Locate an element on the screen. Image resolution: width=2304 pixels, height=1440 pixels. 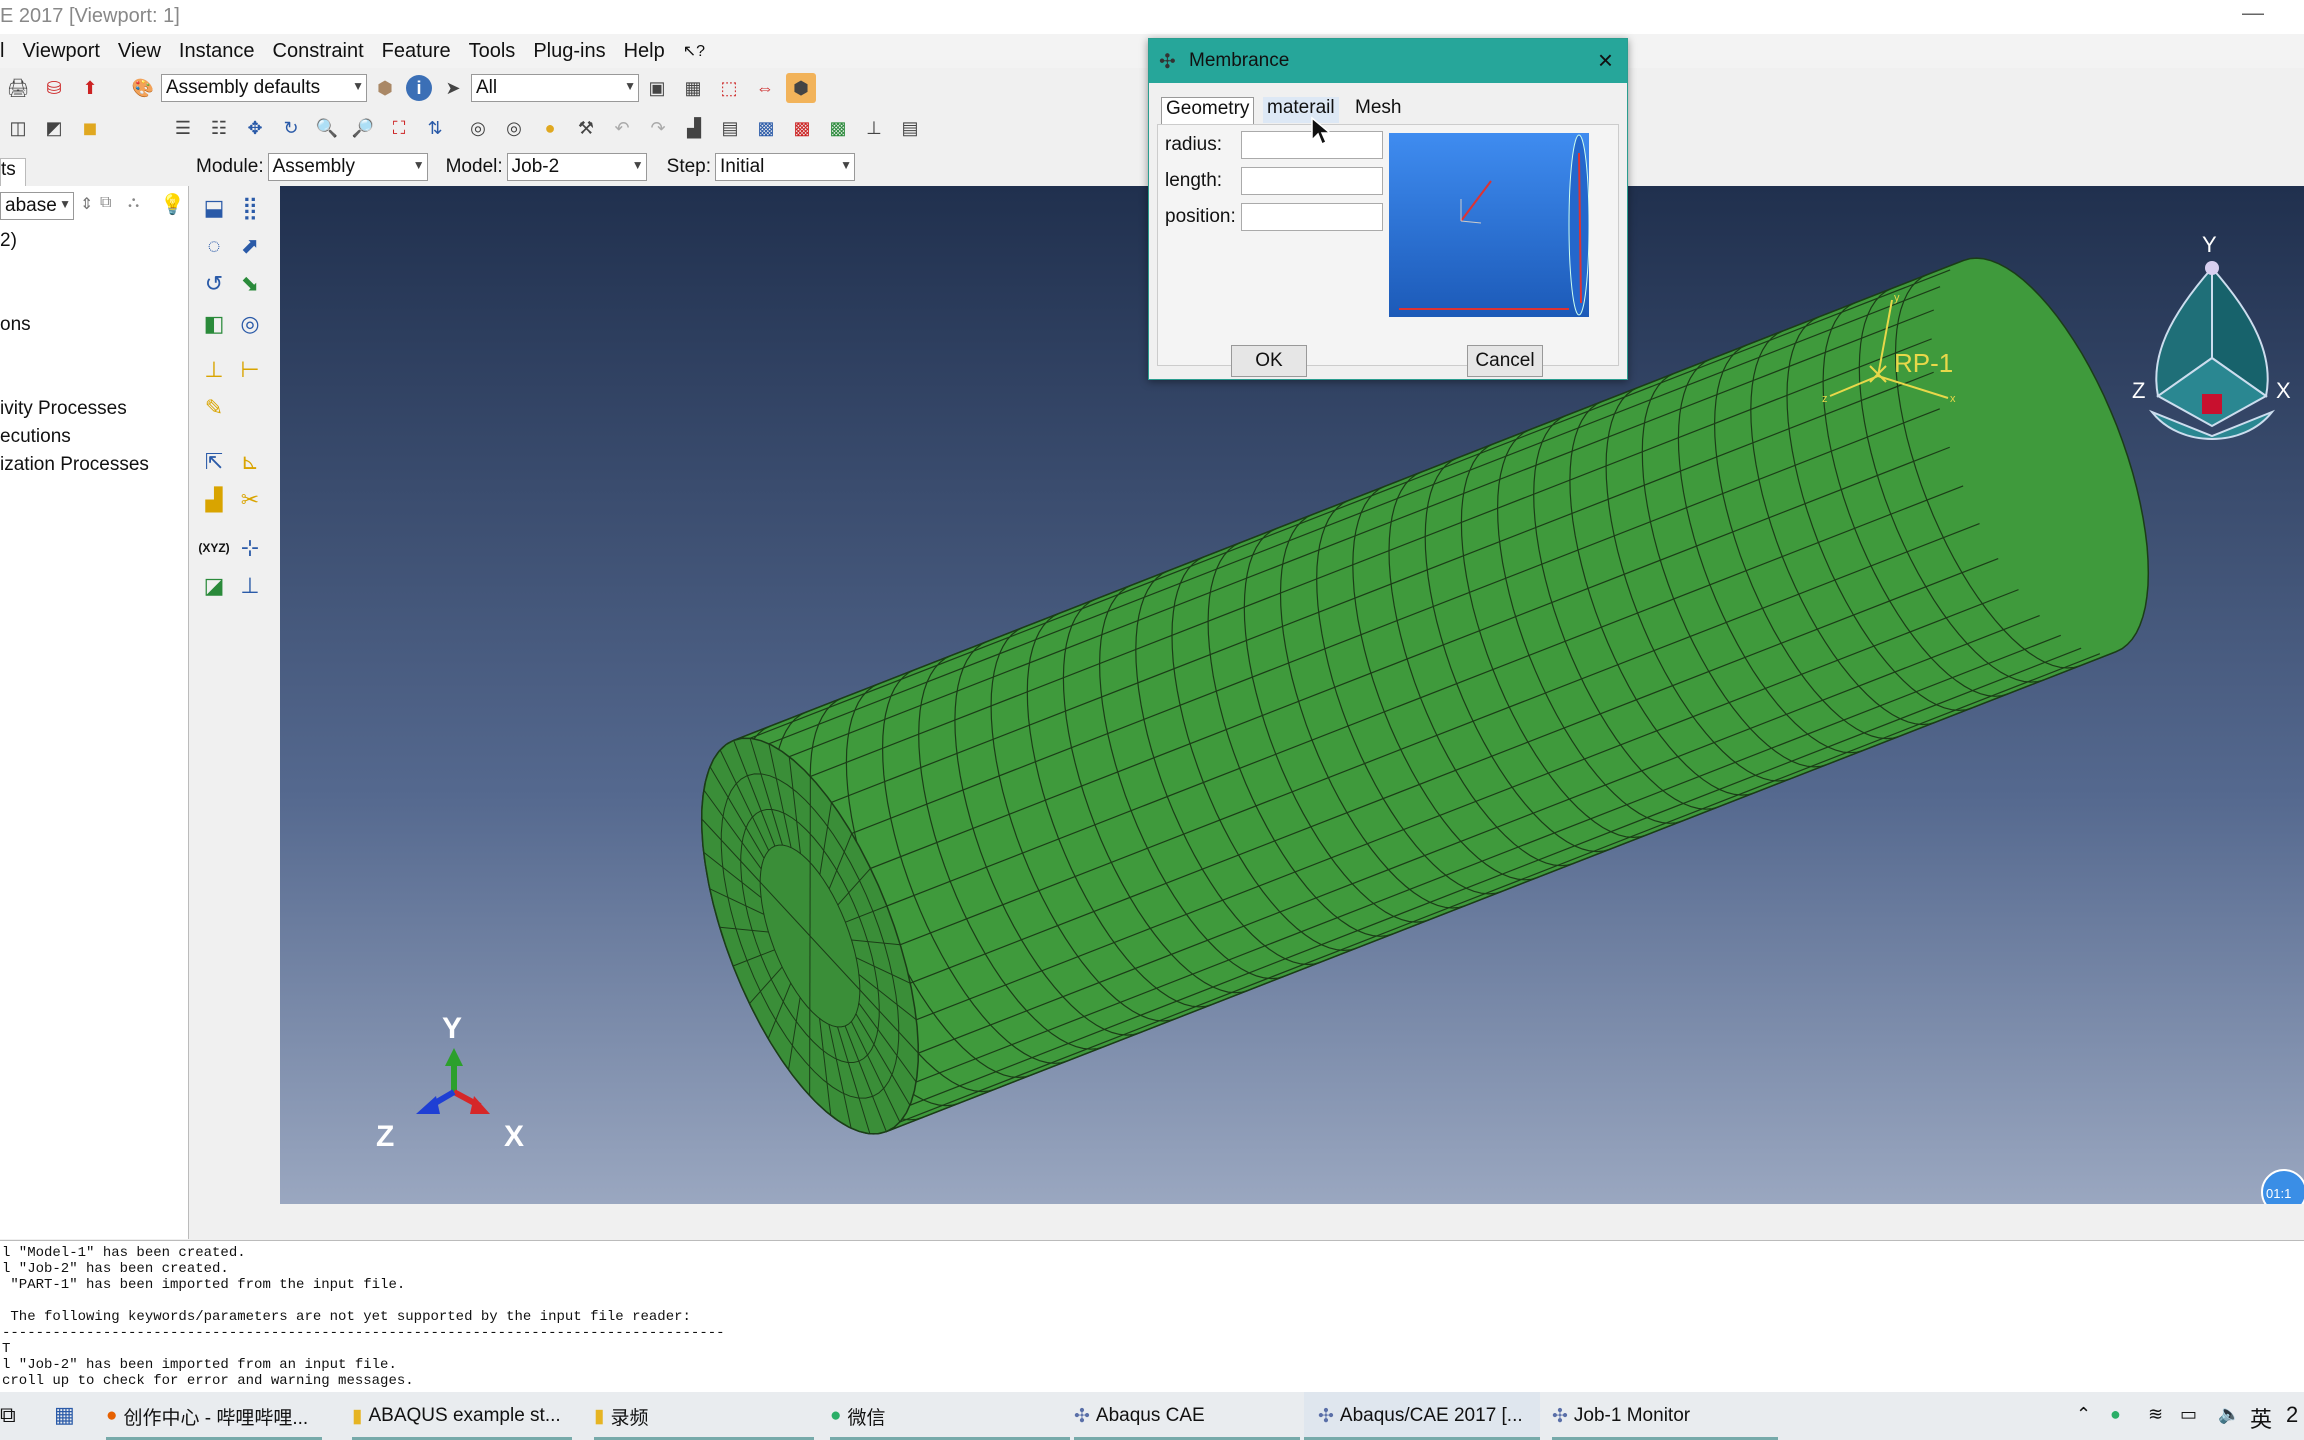
tree-spinner-icon: ⇕ is located at coordinates (86, 204).